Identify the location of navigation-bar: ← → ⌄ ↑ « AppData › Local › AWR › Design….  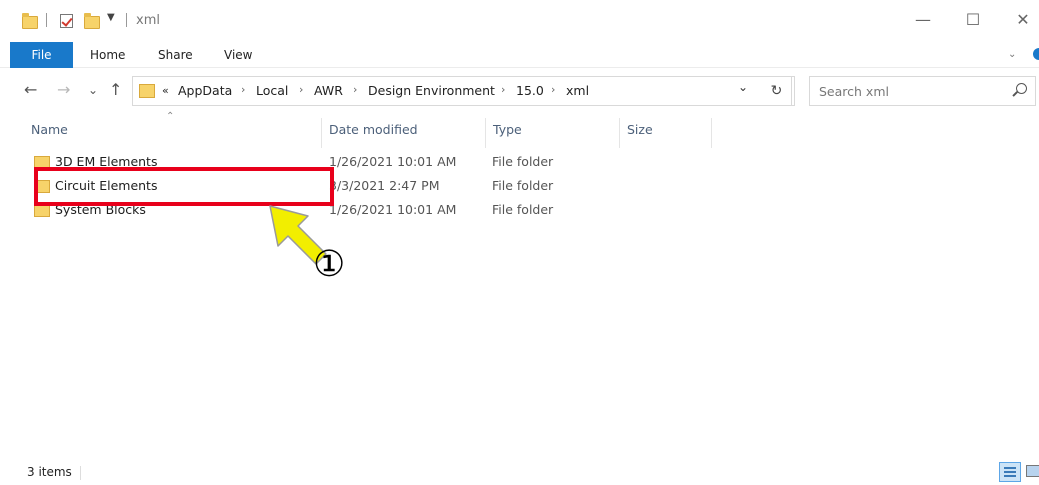
(519, 90).